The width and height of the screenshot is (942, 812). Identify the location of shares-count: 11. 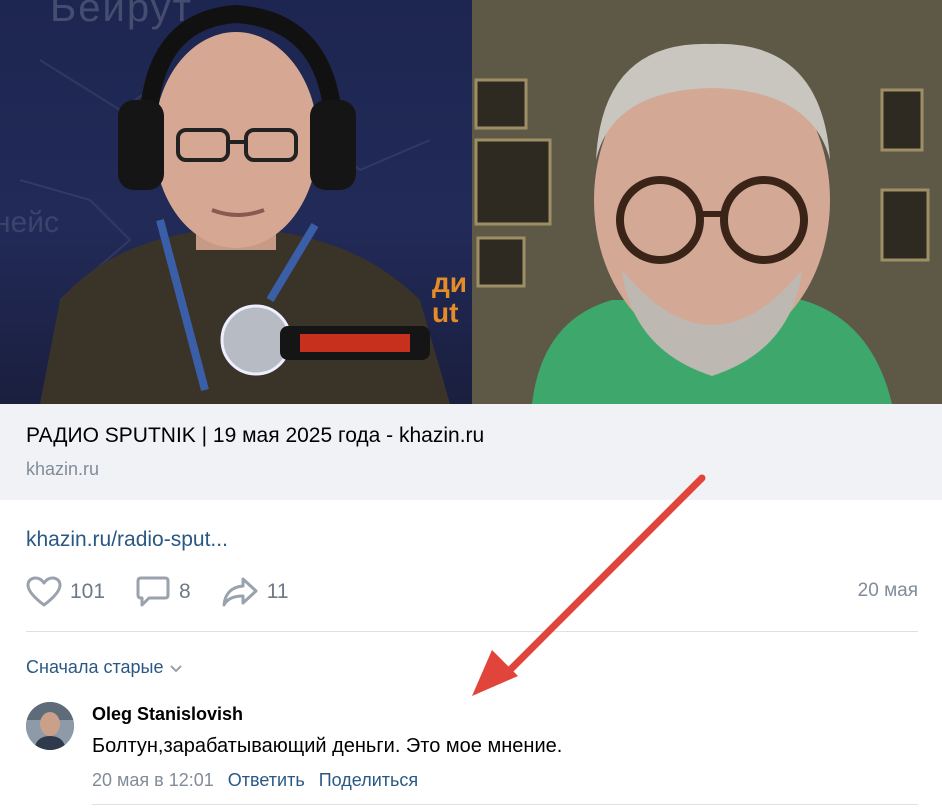
(277, 591).